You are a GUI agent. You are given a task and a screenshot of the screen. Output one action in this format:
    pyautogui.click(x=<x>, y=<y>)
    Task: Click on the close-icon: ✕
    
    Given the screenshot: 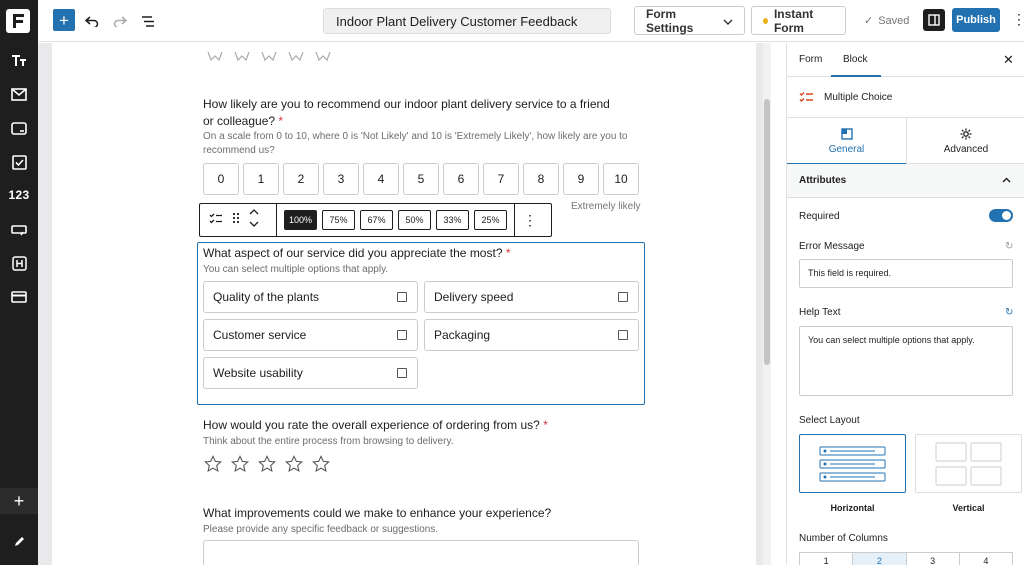 What is the action you would take?
    pyautogui.click(x=1008, y=60)
    